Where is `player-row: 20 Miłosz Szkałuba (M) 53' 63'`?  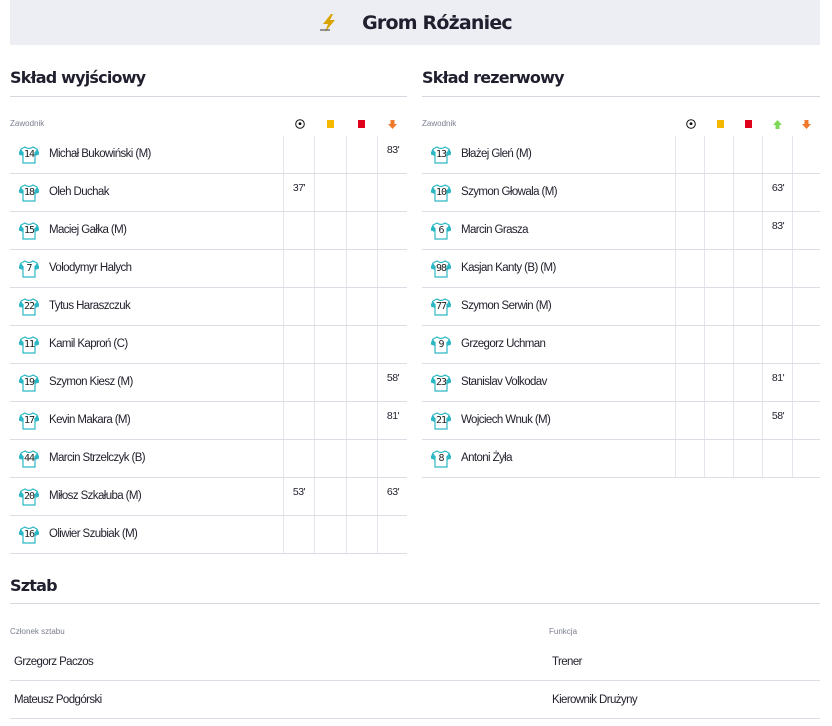
player-row: 20 Miłosz Szkałuba (M) 53' 63' is located at coordinates (208, 497).